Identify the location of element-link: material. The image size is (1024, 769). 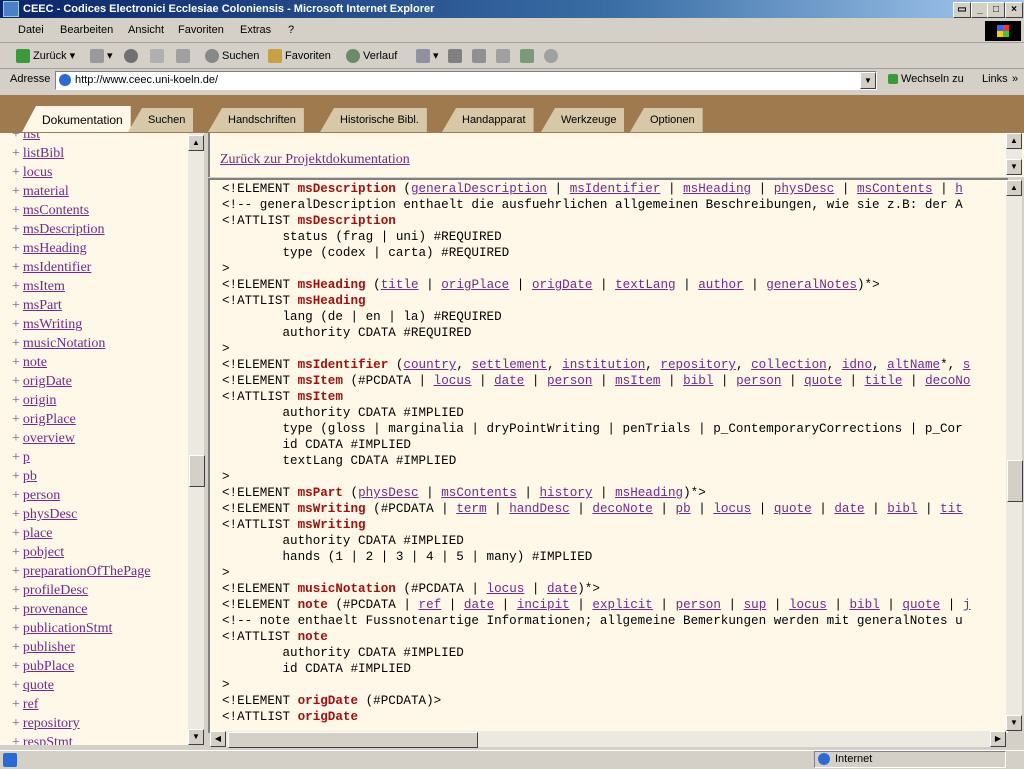
(46, 191).